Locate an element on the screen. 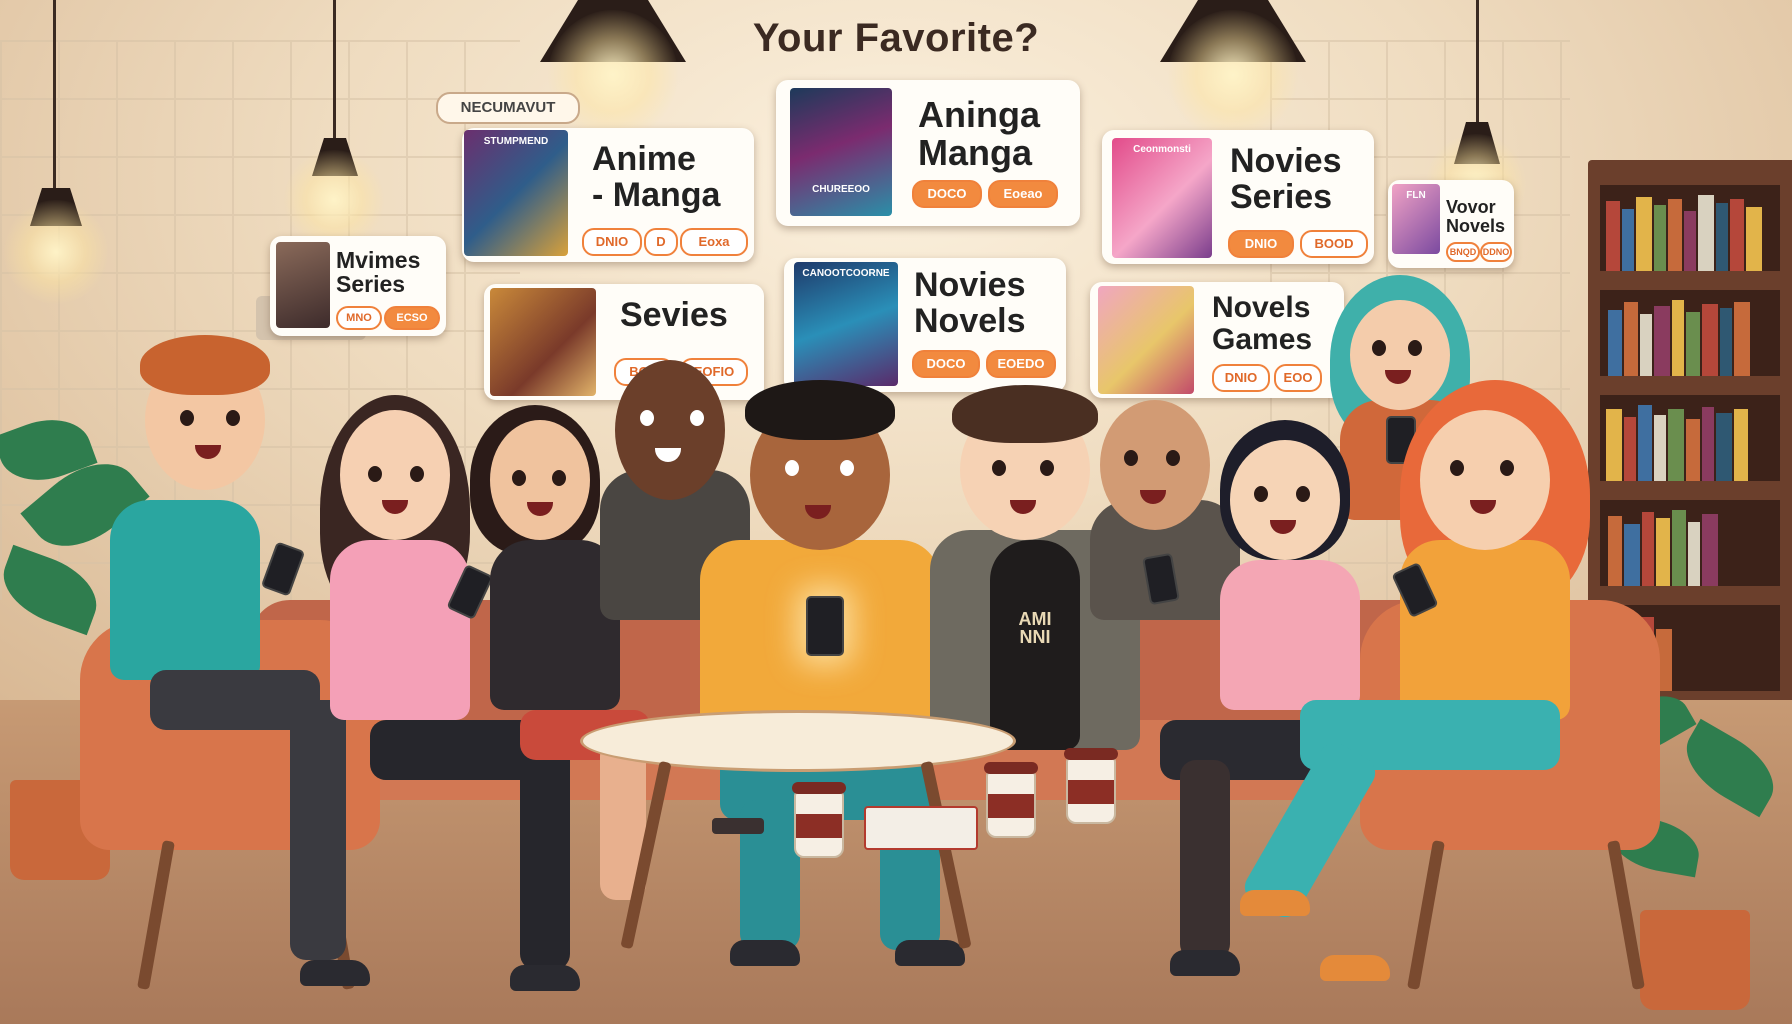 This screenshot has width=1792, height=1024. tag-pill: BOOD is located at coordinates (1334, 244).